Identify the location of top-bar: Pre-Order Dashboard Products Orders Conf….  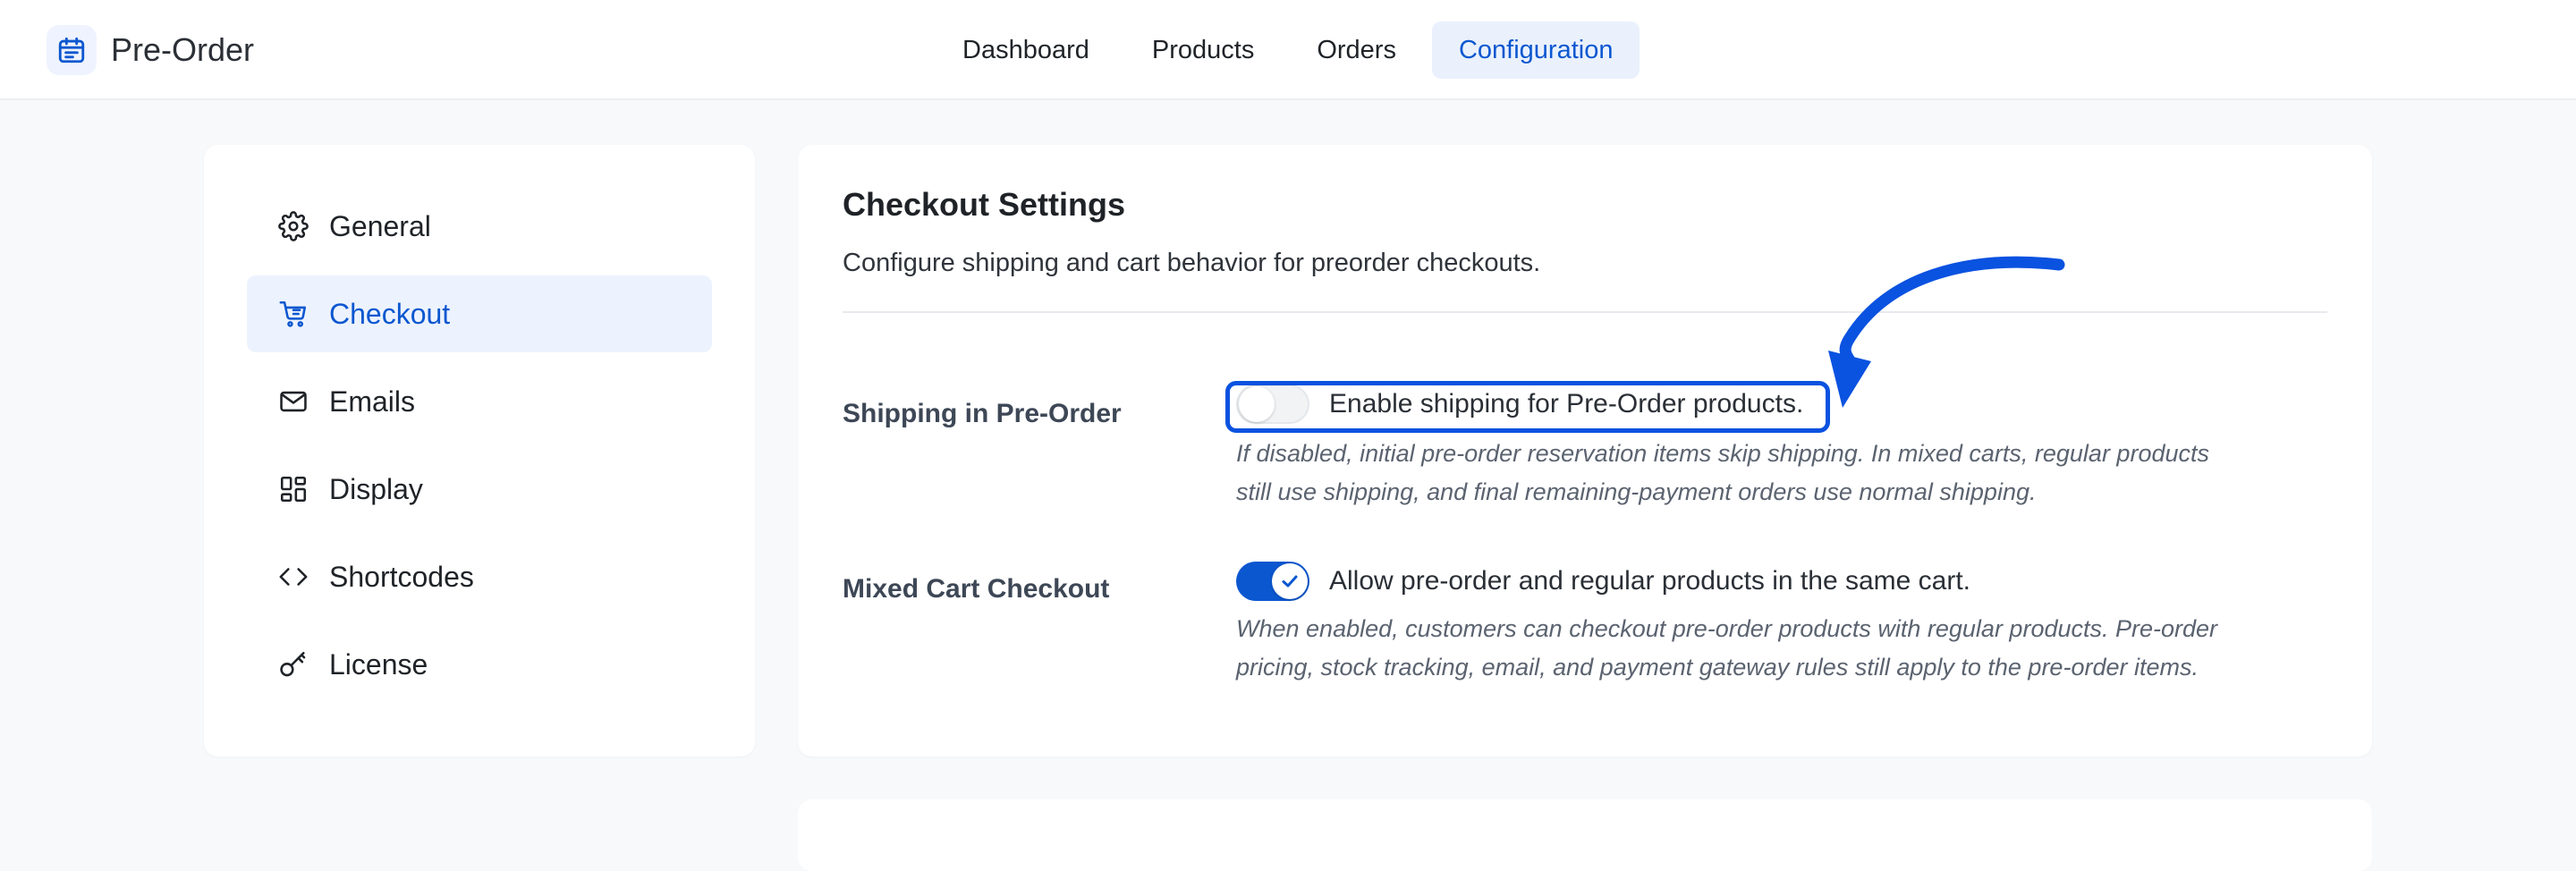
(1288, 50).